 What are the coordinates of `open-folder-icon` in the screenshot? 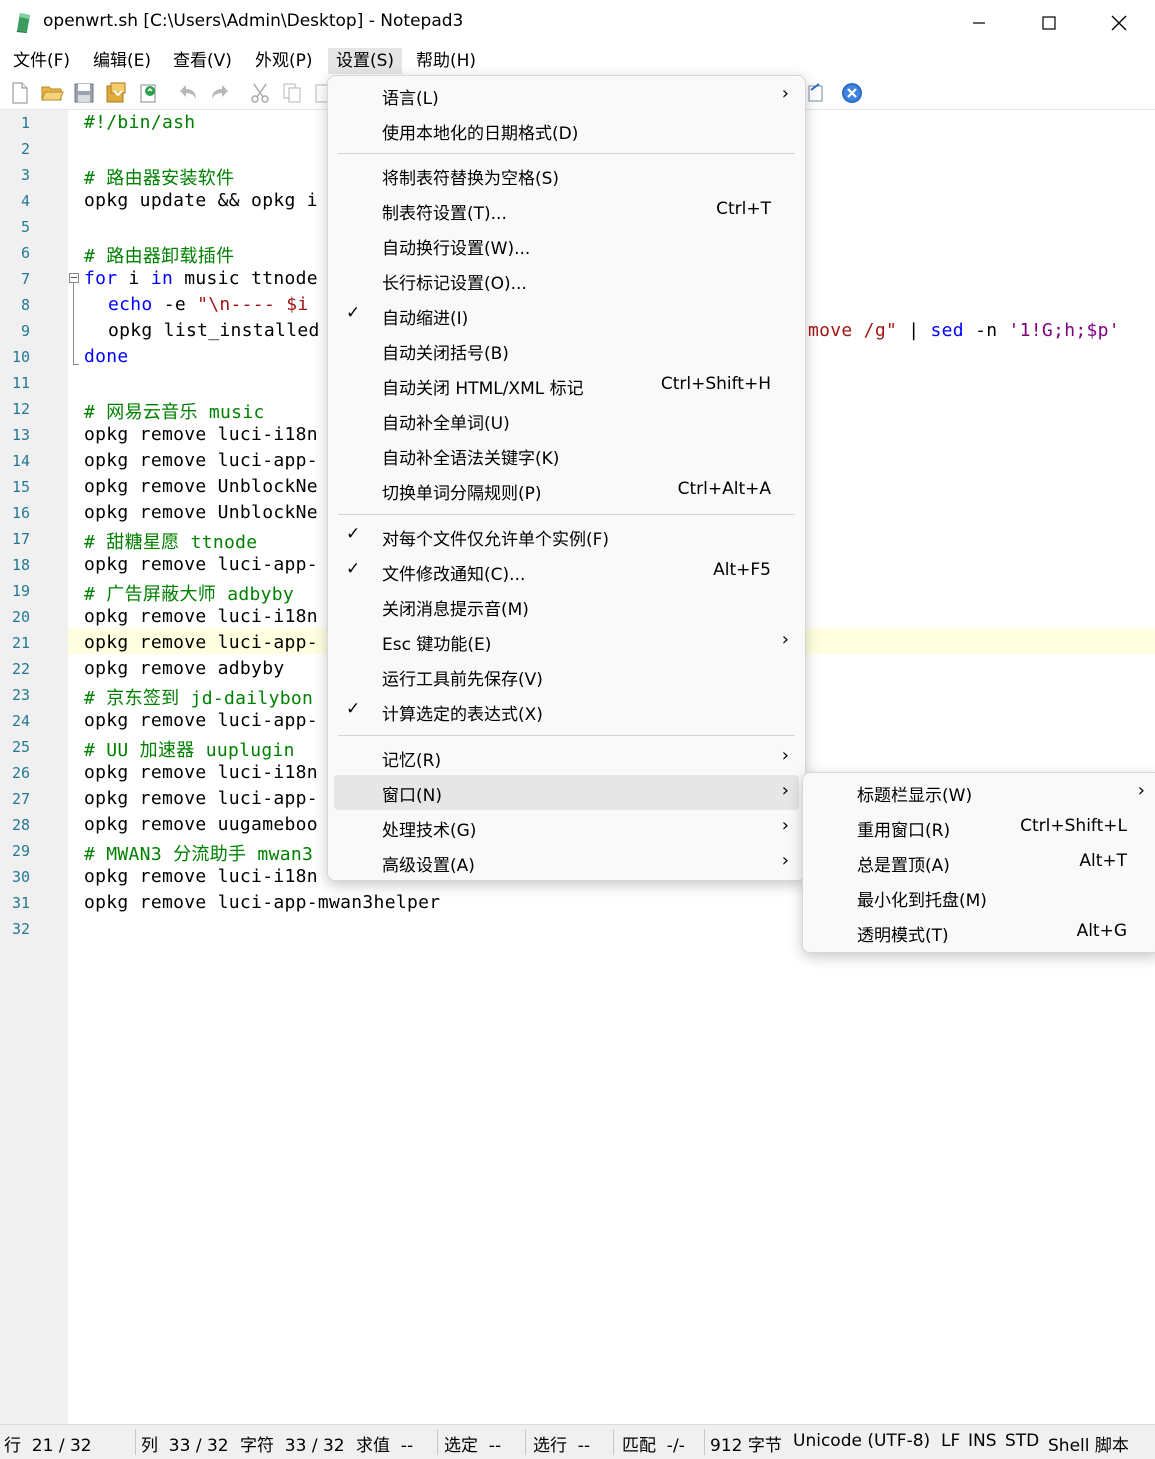 It's located at (52, 93).